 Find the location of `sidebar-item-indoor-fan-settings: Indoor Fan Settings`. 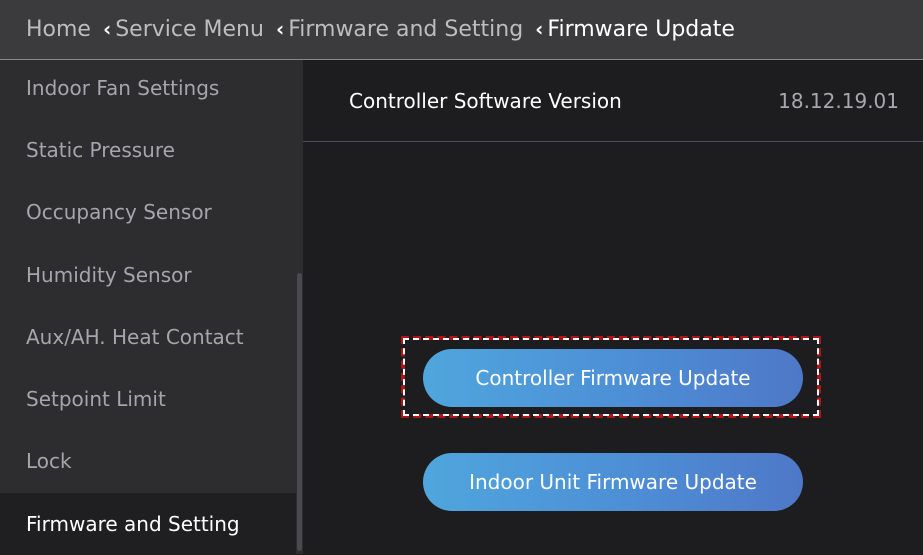

sidebar-item-indoor-fan-settings: Indoor Fan Settings is located at coordinates (148, 88).